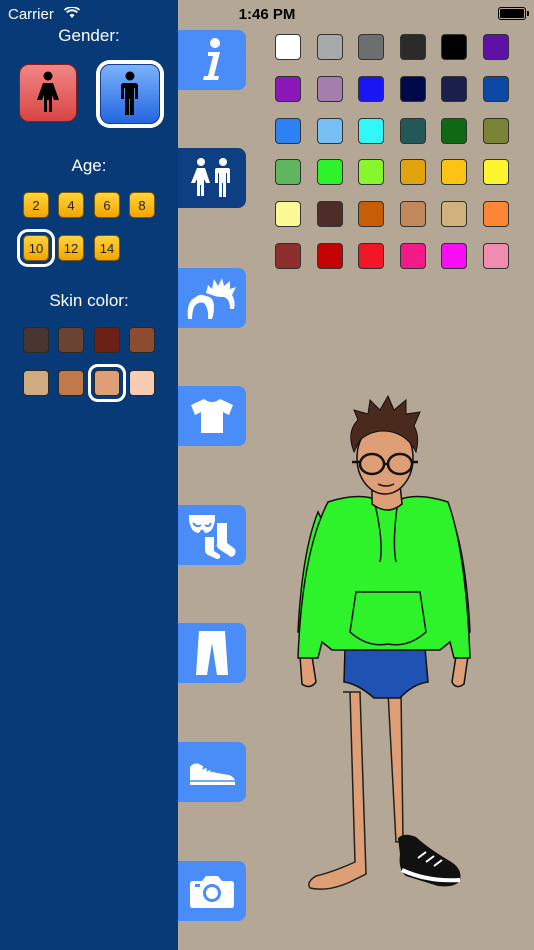 The image size is (534, 950). Describe the element at coordinates (36, 248) in the screenshot. I see `age-button-10: 10` at that location.